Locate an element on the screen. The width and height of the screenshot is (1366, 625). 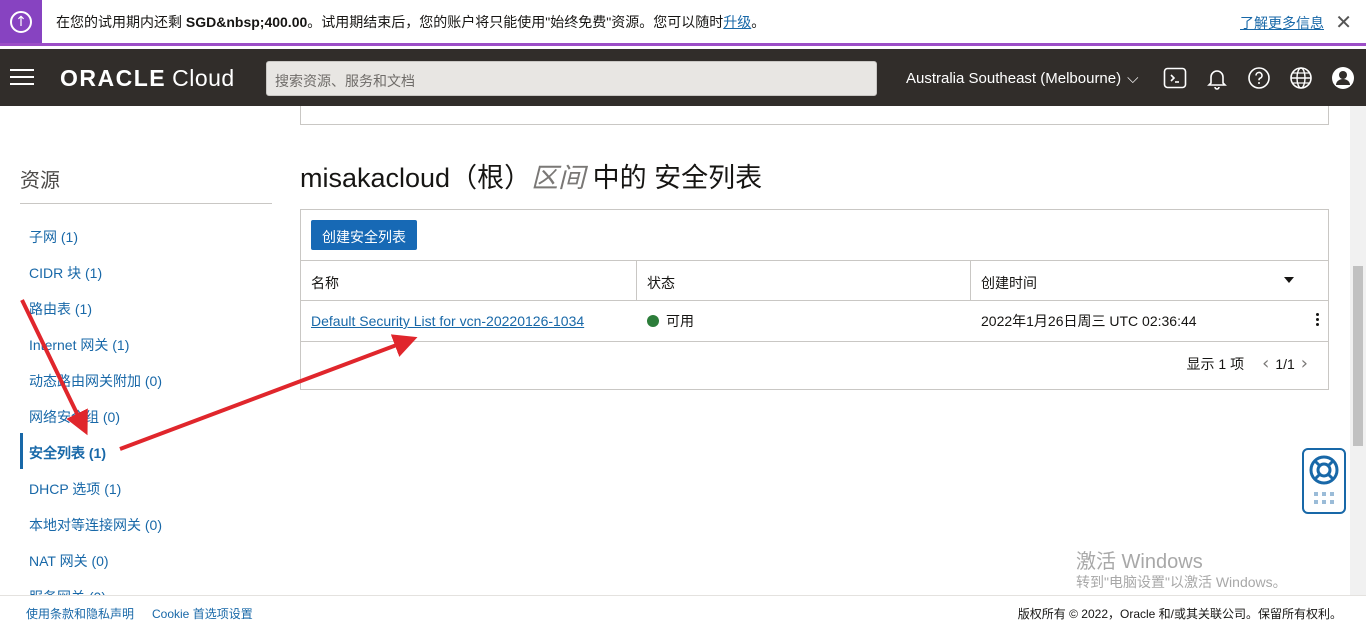
title-rest: 中的 安全列表 is located at coordinates (674, 178).